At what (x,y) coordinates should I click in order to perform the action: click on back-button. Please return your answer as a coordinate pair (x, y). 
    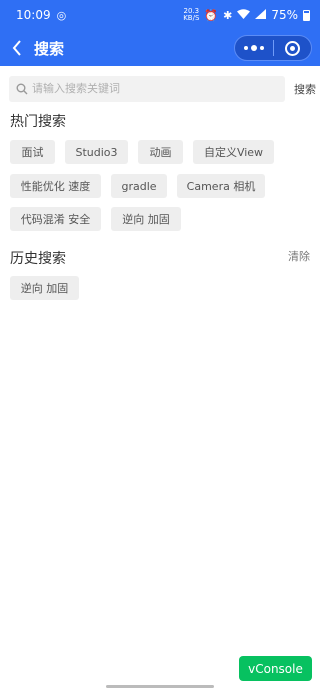
    Looking at the image, I should click on (17, 48).